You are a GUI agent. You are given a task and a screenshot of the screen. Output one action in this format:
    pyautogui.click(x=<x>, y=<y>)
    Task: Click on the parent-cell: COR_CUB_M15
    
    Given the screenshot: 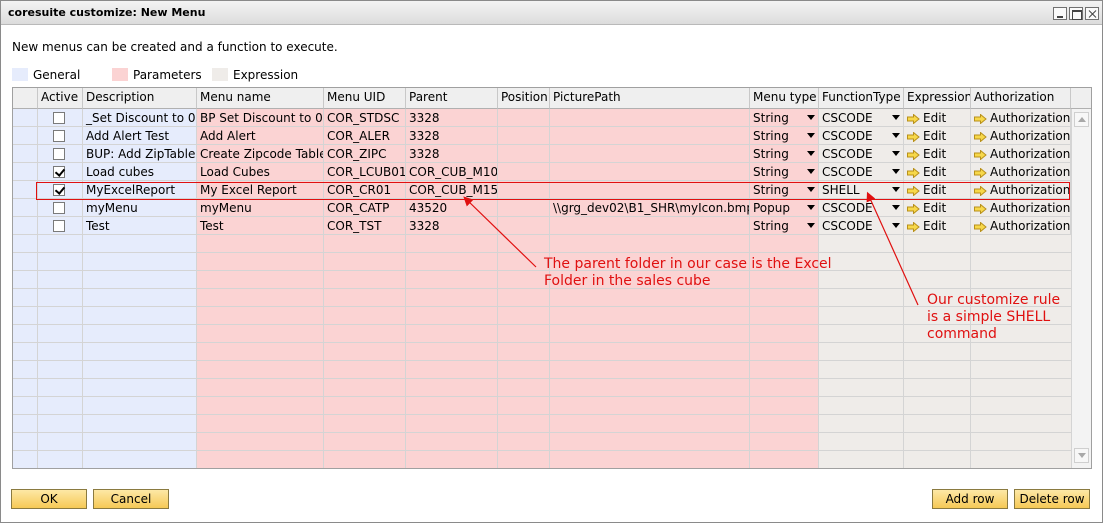 What is the action you would take?
    pyautogui.click(x=452, y=190)
    